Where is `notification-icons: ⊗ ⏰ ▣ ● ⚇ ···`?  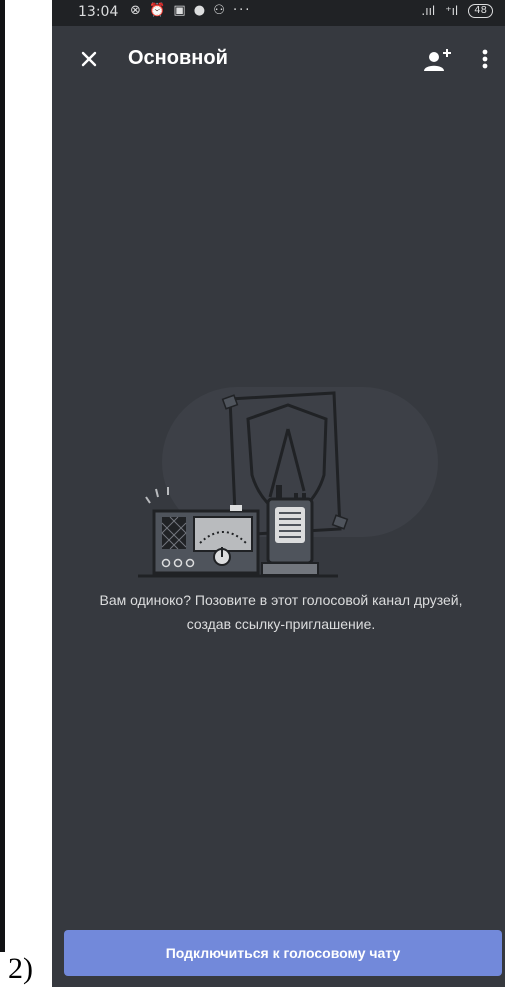
notification-icons: ⊗ ⏰ ▣ ● ⚇ ··· is located at coordinates (191, 10).